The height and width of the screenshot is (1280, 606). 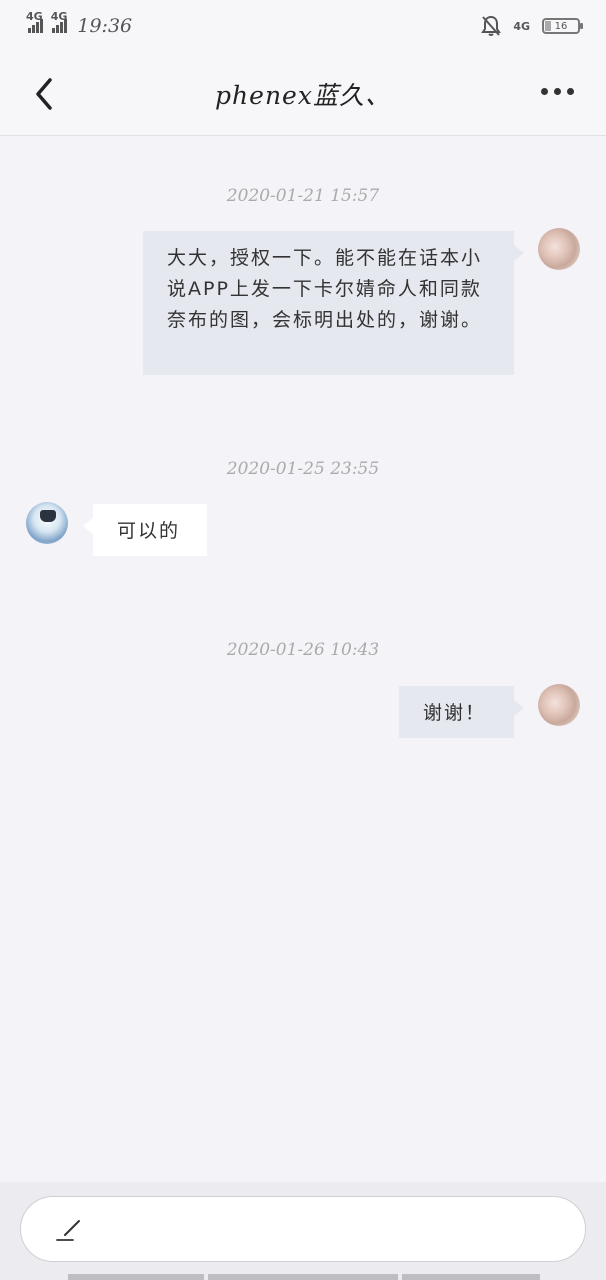 I want to click on battery-fill, so click(x=548, y=26).